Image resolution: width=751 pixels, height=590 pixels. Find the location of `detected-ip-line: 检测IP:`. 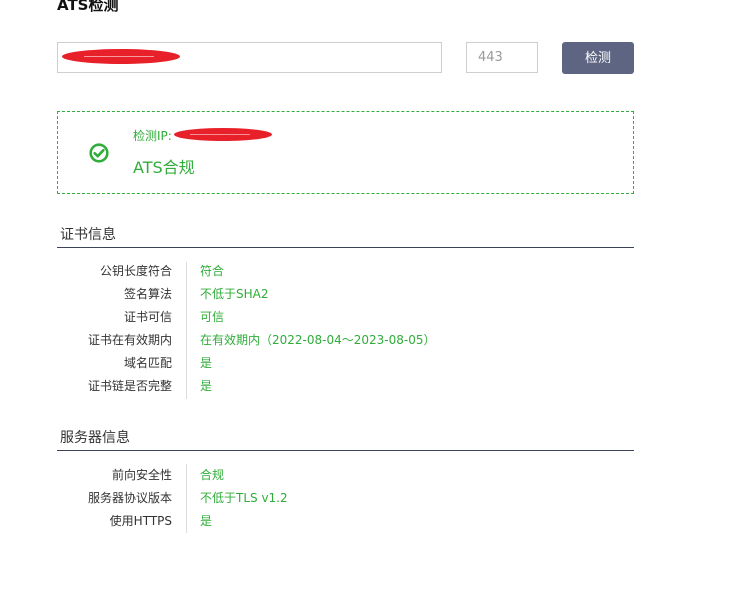

detected-ip-line: 检测IP: is located at coordinates (202, 135).